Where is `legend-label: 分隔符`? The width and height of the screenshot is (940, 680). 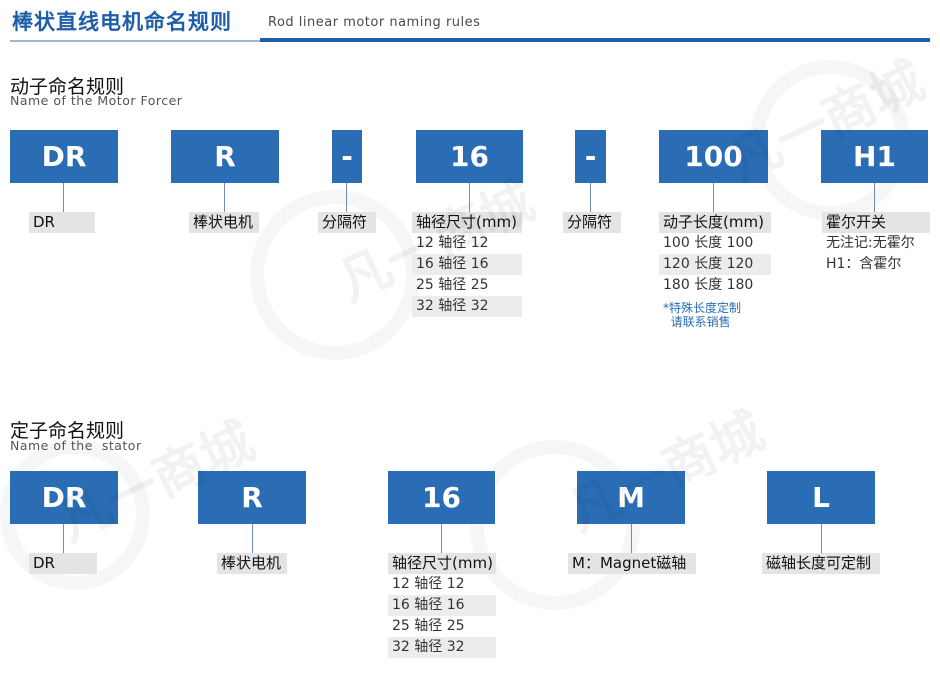
legend-label: 分隔符 is located at coordinates (592, 222).